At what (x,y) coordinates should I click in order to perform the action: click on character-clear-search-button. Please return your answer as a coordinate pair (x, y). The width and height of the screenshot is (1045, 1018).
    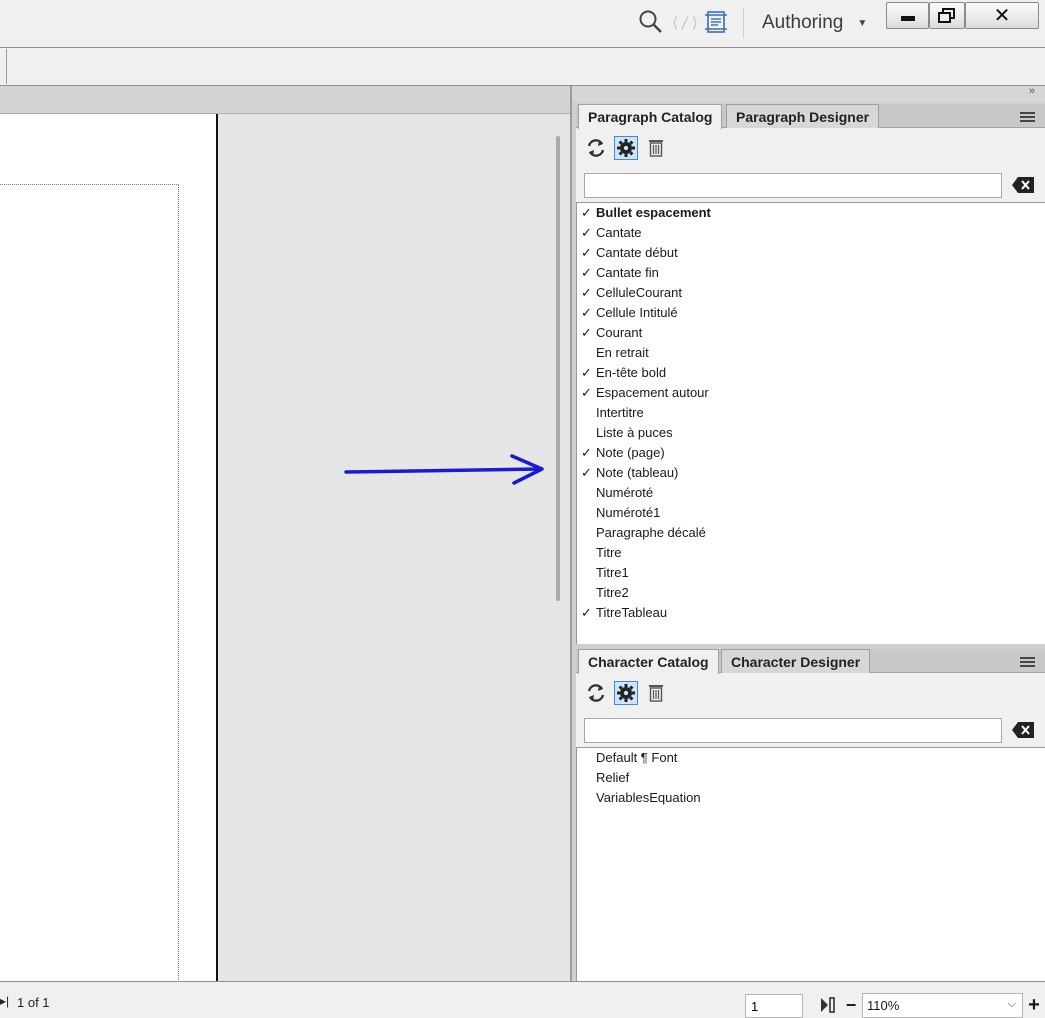
    Looking at the image, I should click on (1023, 730).